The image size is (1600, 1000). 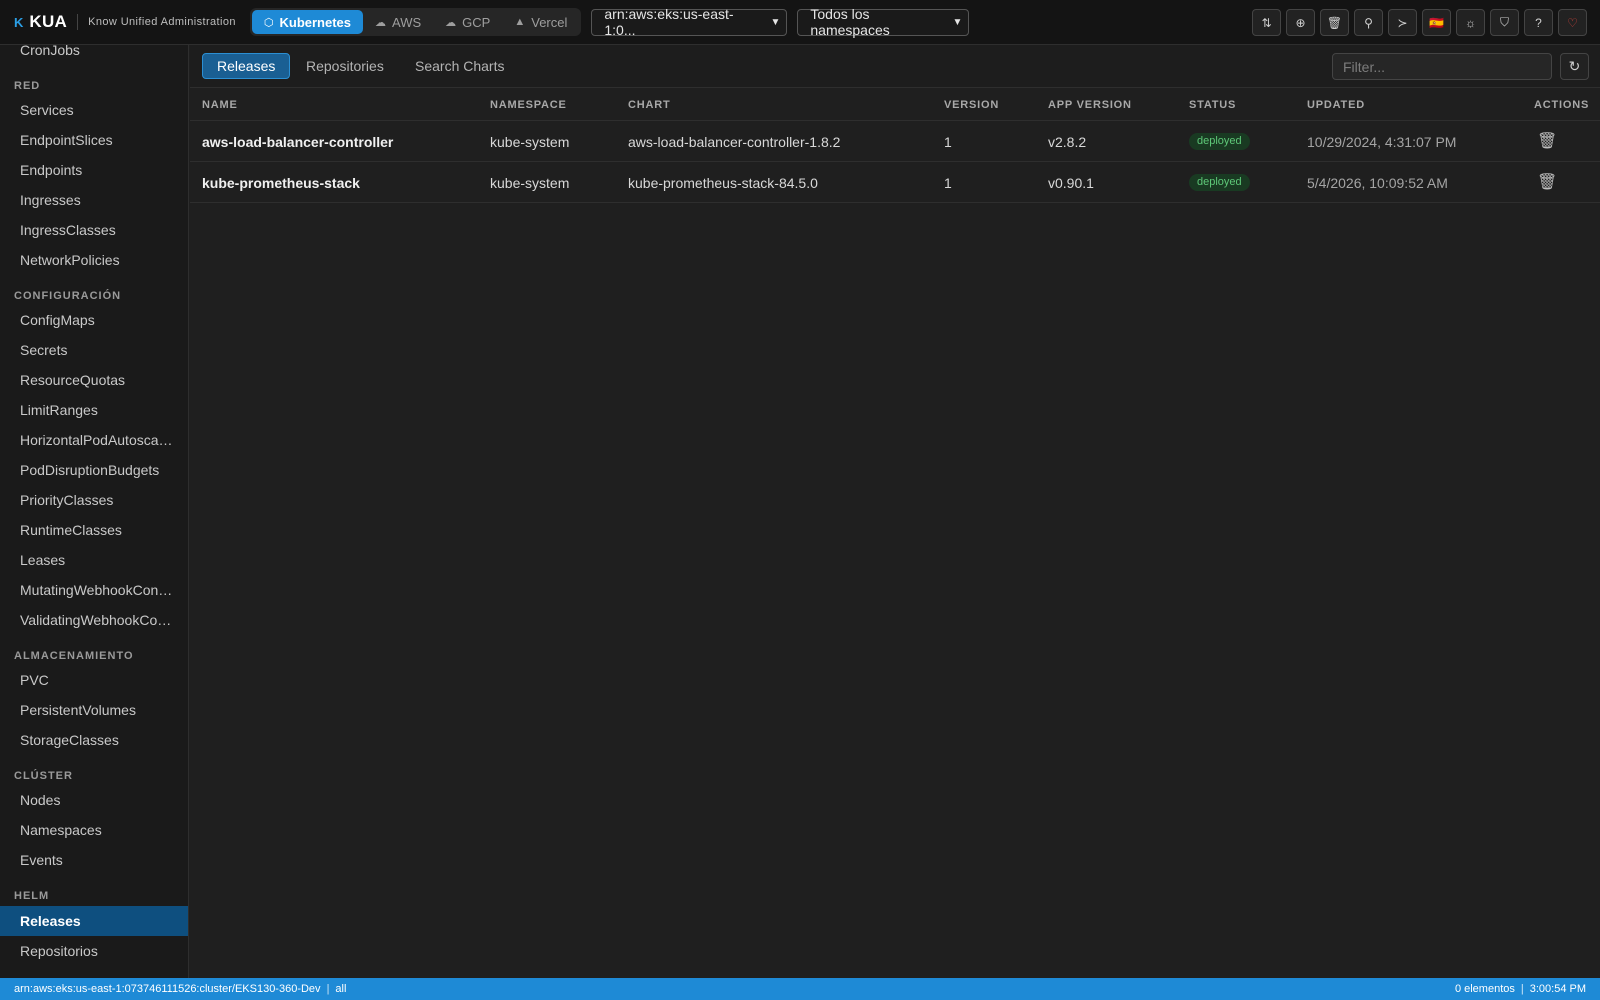 What do you see at coordinates (74, 656) in the screenshot?
I see `sidebar-section-almacenamiento: ALMACENAMIENTO` at bounding box center [74, 656].